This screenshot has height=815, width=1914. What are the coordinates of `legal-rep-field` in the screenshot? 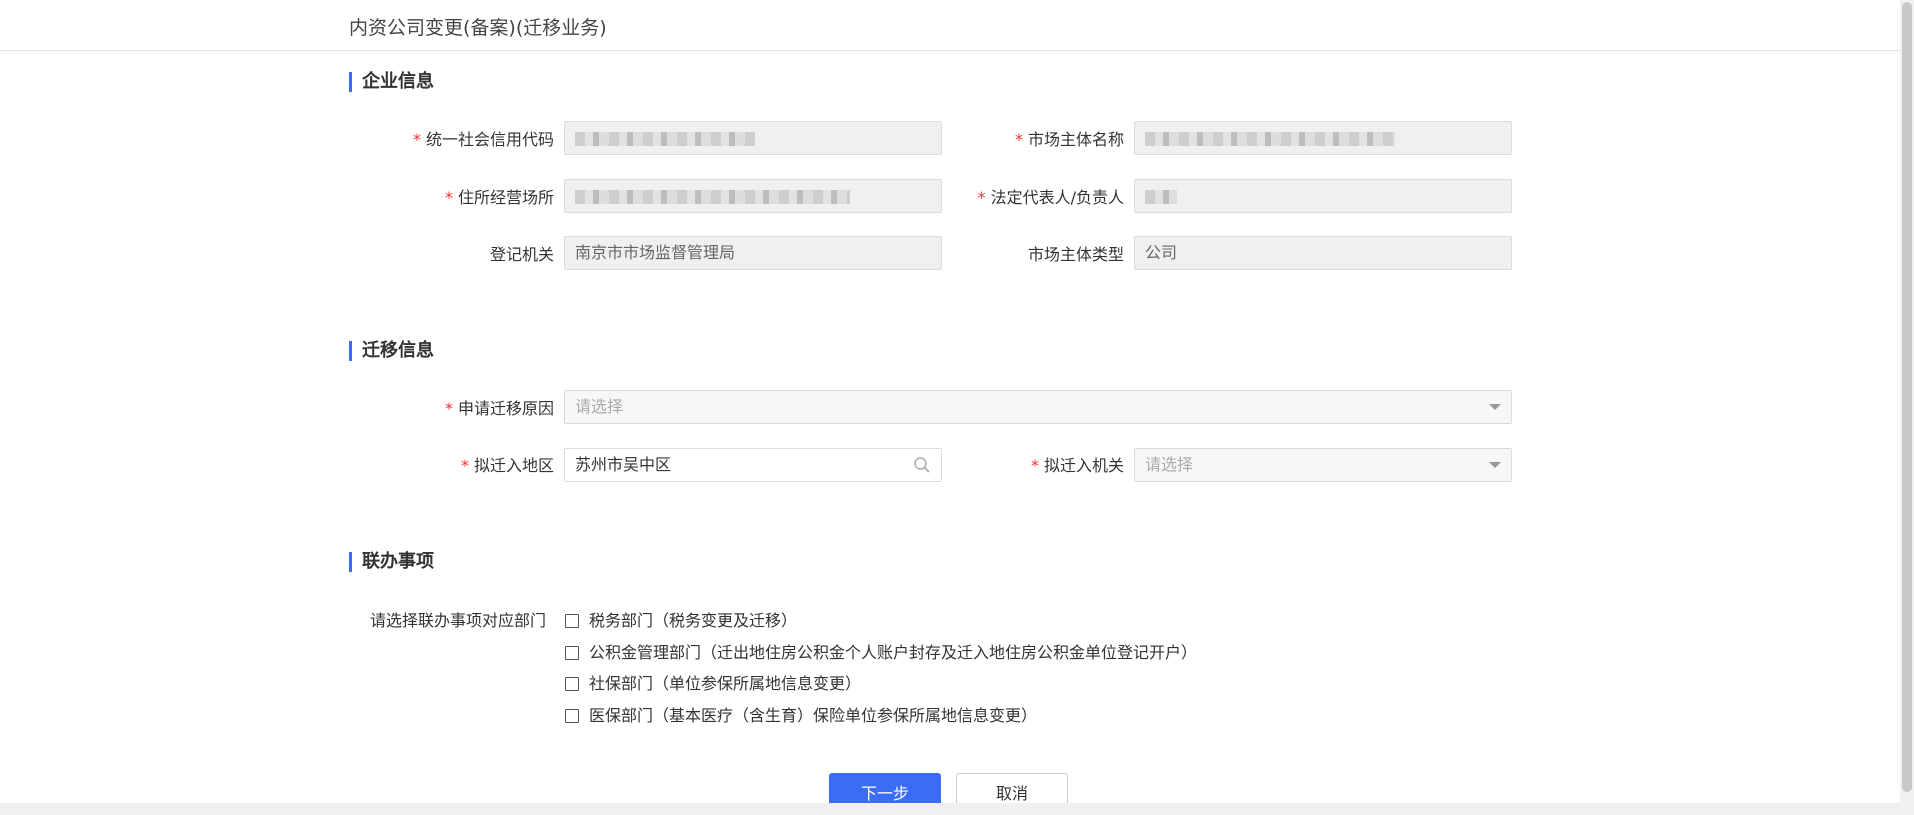 It's located at (1323, 196).